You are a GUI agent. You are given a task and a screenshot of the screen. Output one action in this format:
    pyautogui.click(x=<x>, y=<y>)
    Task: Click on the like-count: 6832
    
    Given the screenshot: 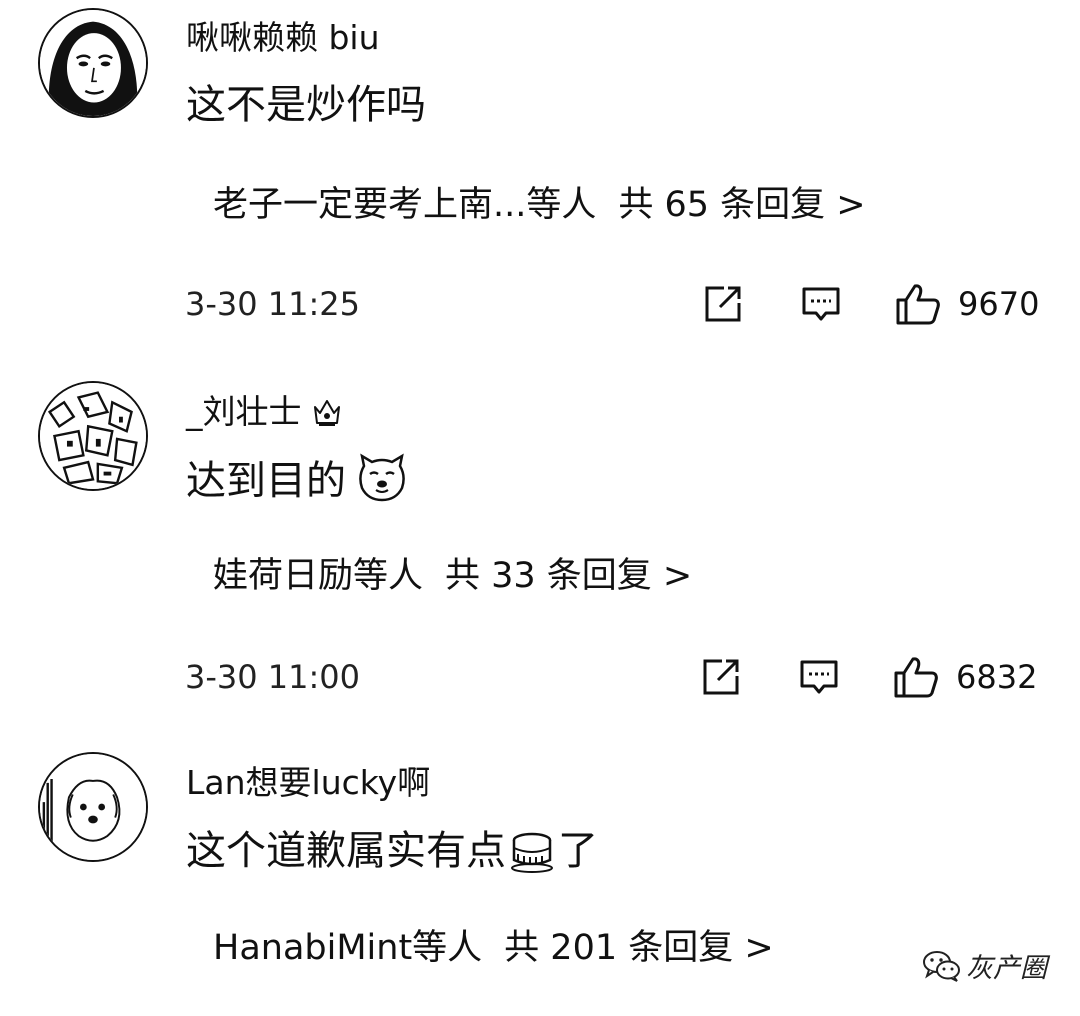 What is the action you would take?
    pyautogui.click(x=997, y=677)
    